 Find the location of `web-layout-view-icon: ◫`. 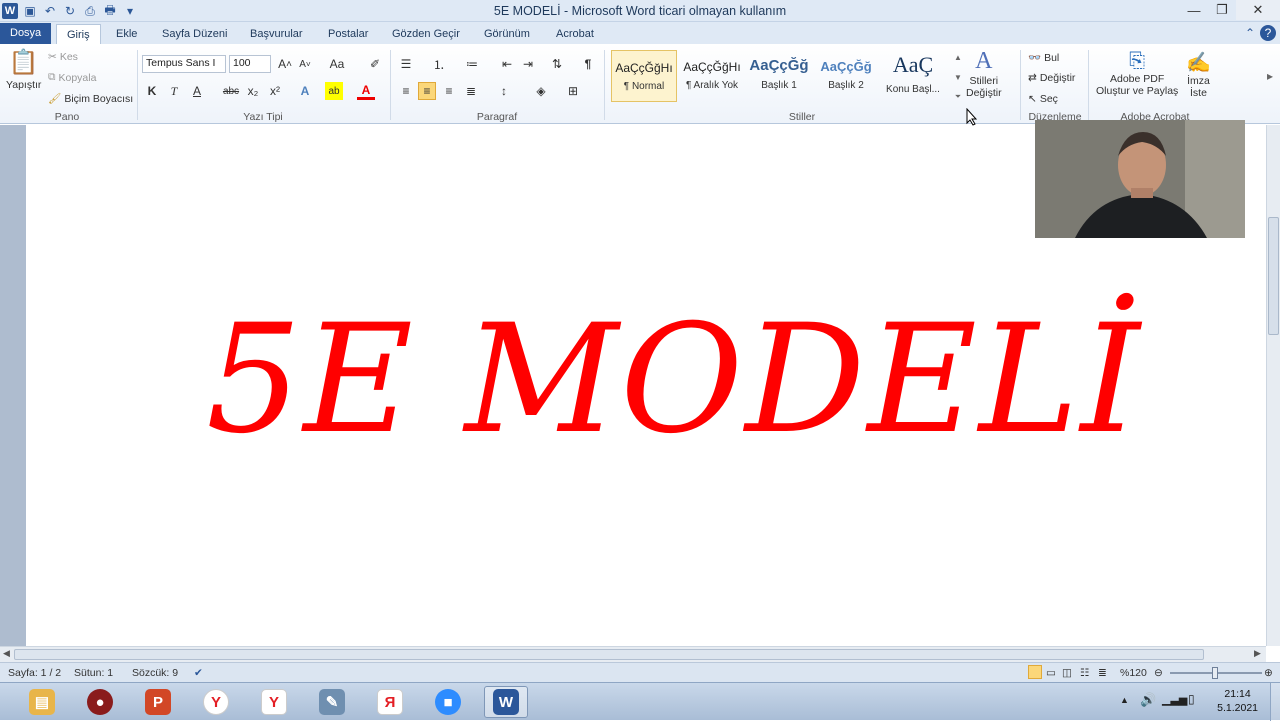

web-layout-view-icon: ◫ is located at coordinates (1067, 673).